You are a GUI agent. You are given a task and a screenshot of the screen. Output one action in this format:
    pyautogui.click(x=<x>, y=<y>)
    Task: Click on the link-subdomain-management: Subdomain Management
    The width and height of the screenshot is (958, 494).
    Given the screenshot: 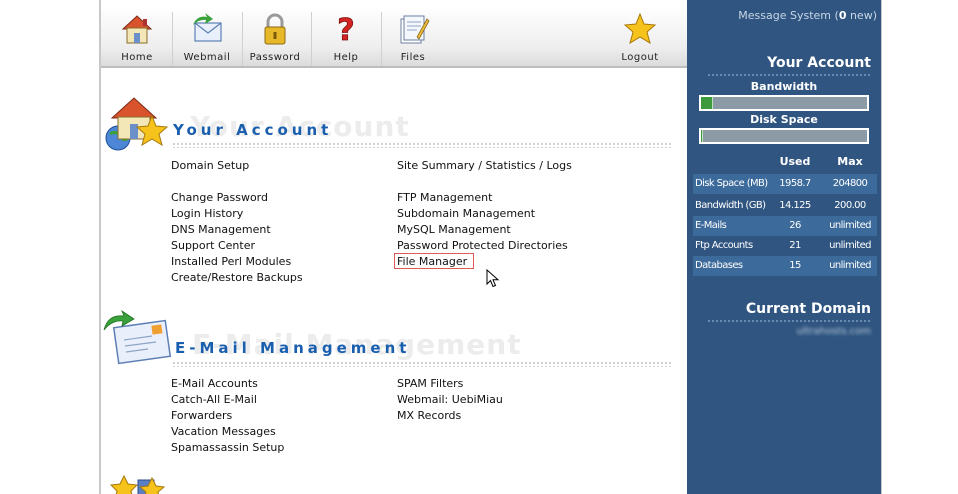 What is the action you would take?
    pyautogui.click(x=466, y=213)
    